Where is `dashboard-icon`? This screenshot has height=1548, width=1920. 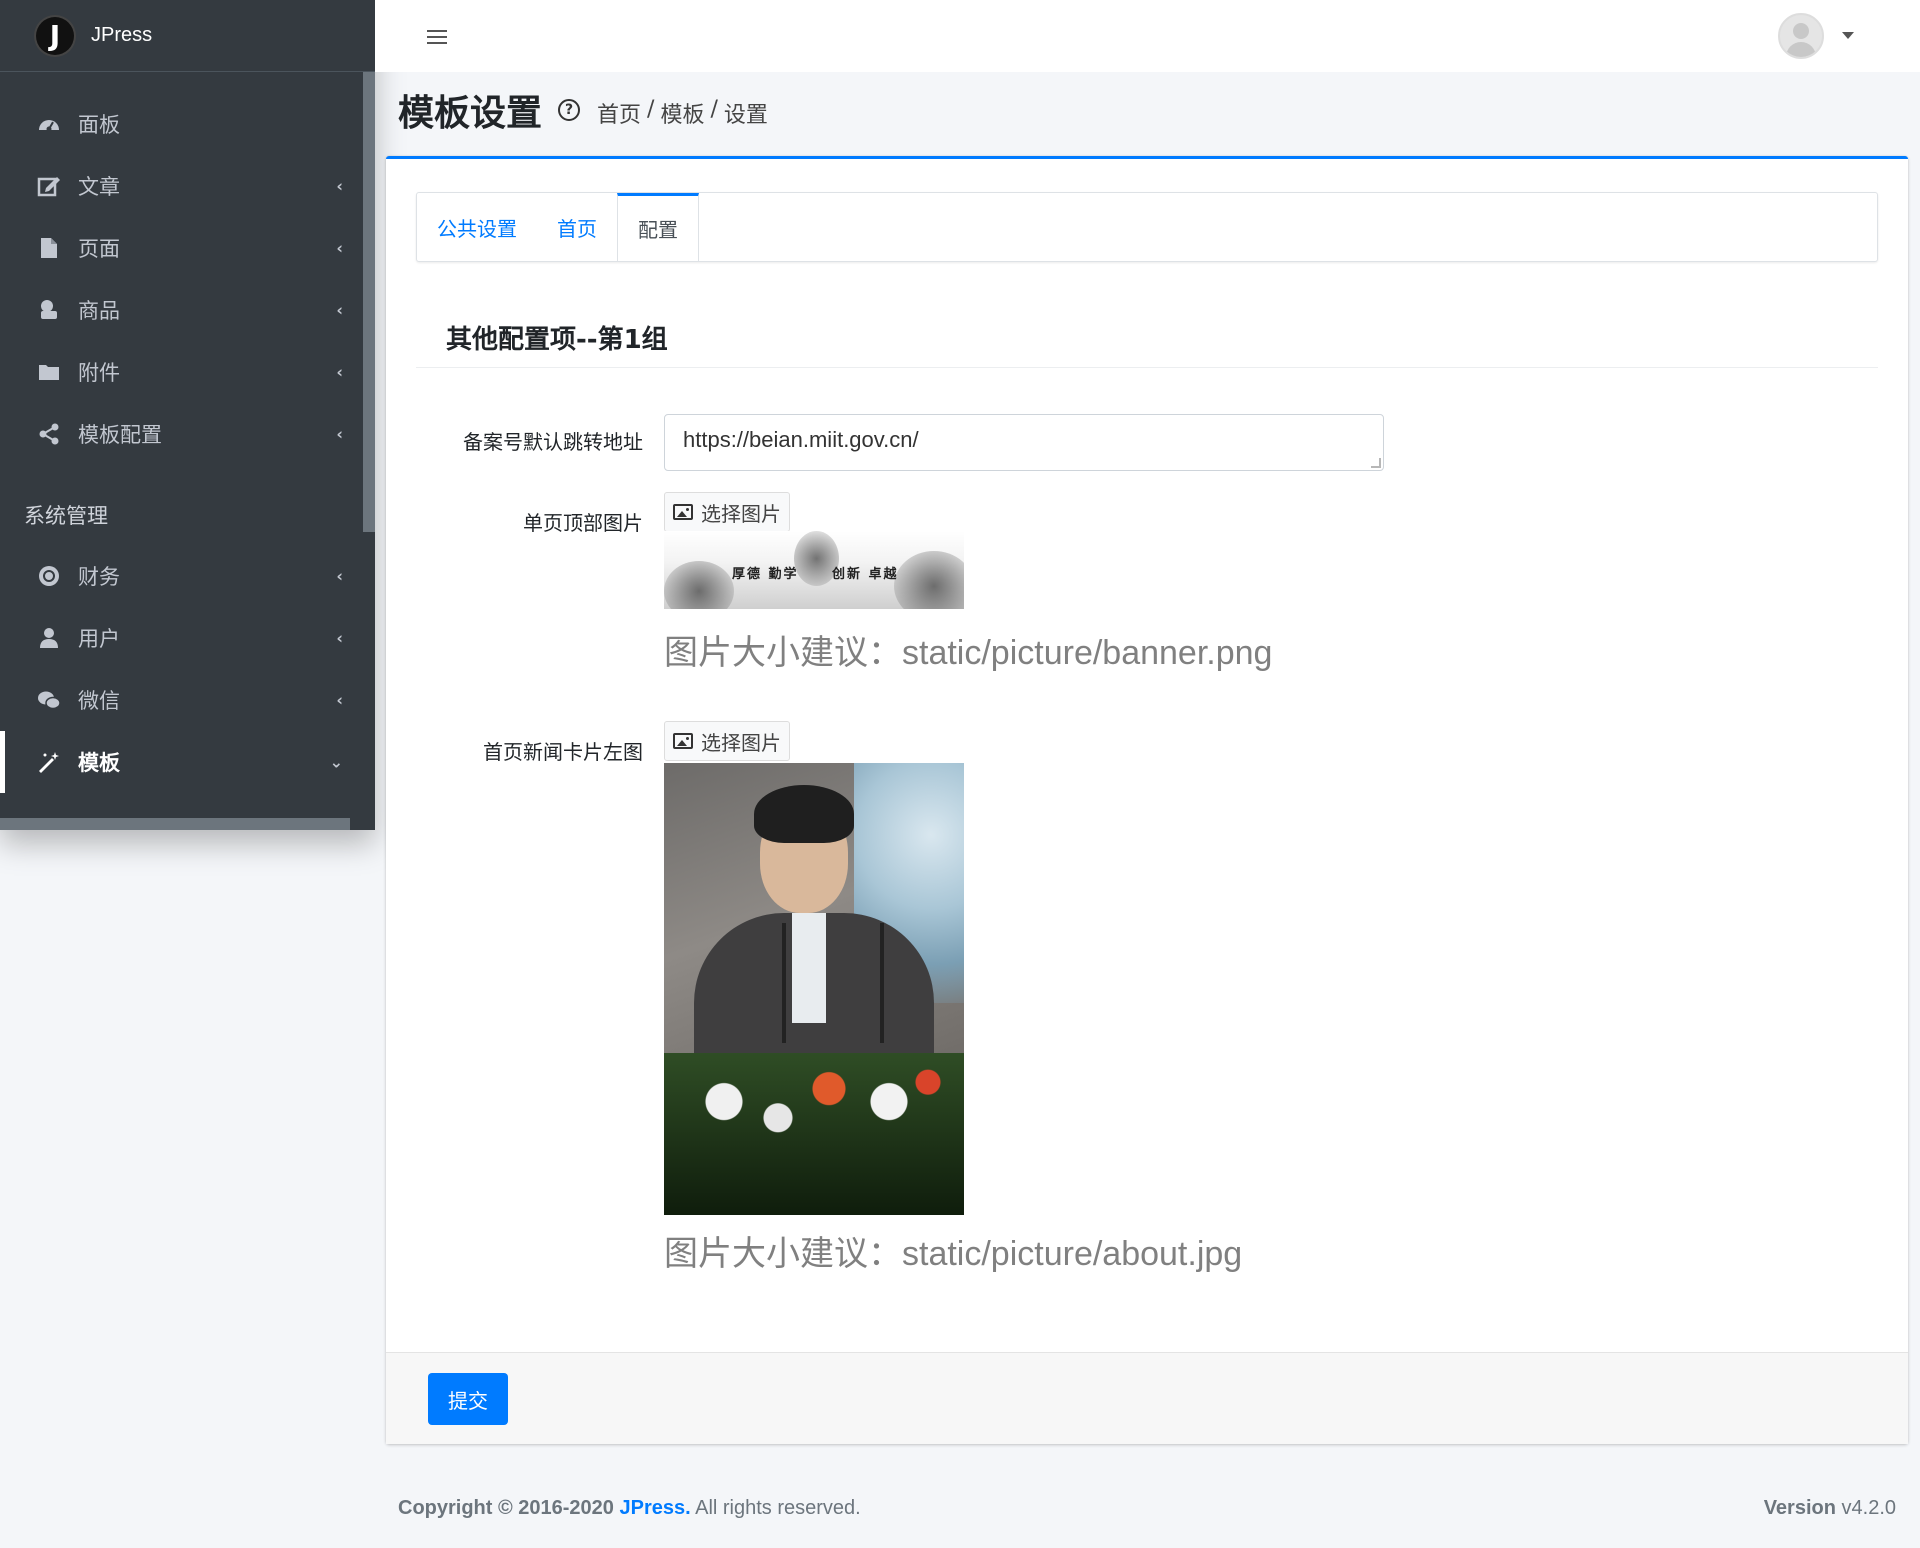 dashboard-icon is located at coordinates (49, 124).